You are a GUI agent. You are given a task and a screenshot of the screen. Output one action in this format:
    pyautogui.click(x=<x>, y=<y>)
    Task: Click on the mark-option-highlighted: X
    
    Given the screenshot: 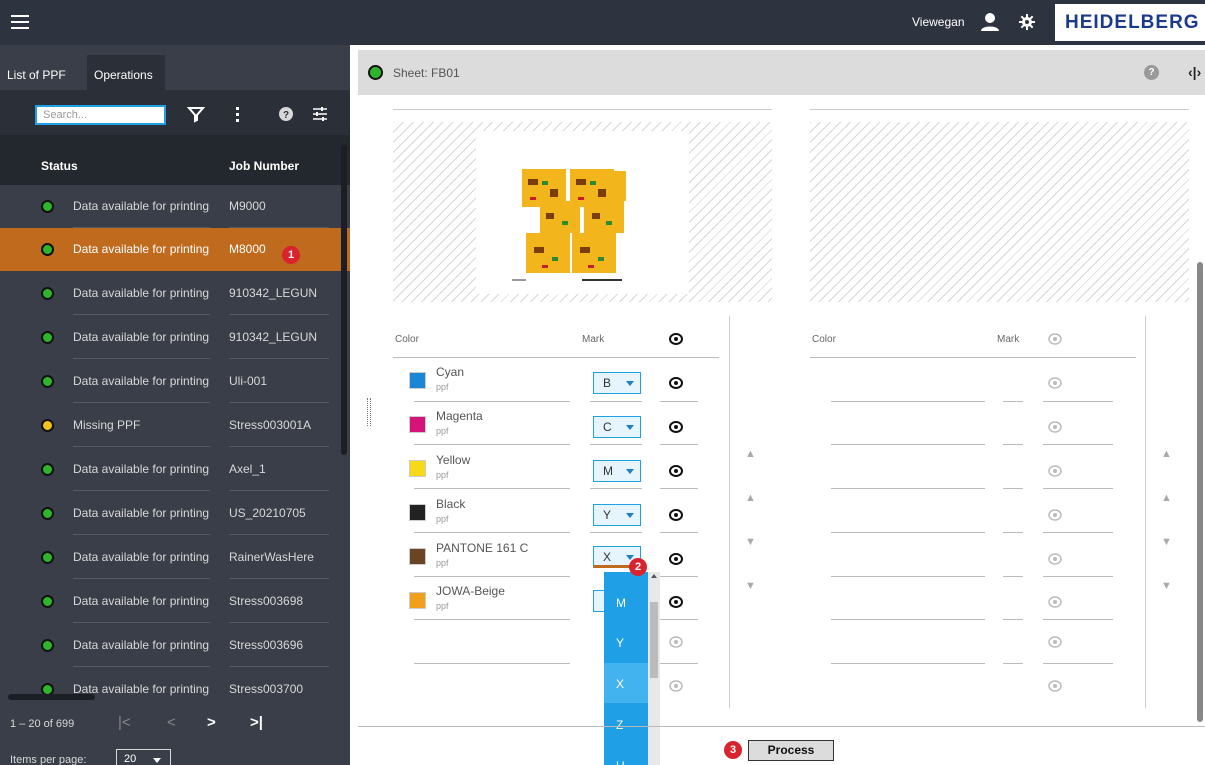 What is the action you would take?
    pyautogui.click(x=626, y=683)
    